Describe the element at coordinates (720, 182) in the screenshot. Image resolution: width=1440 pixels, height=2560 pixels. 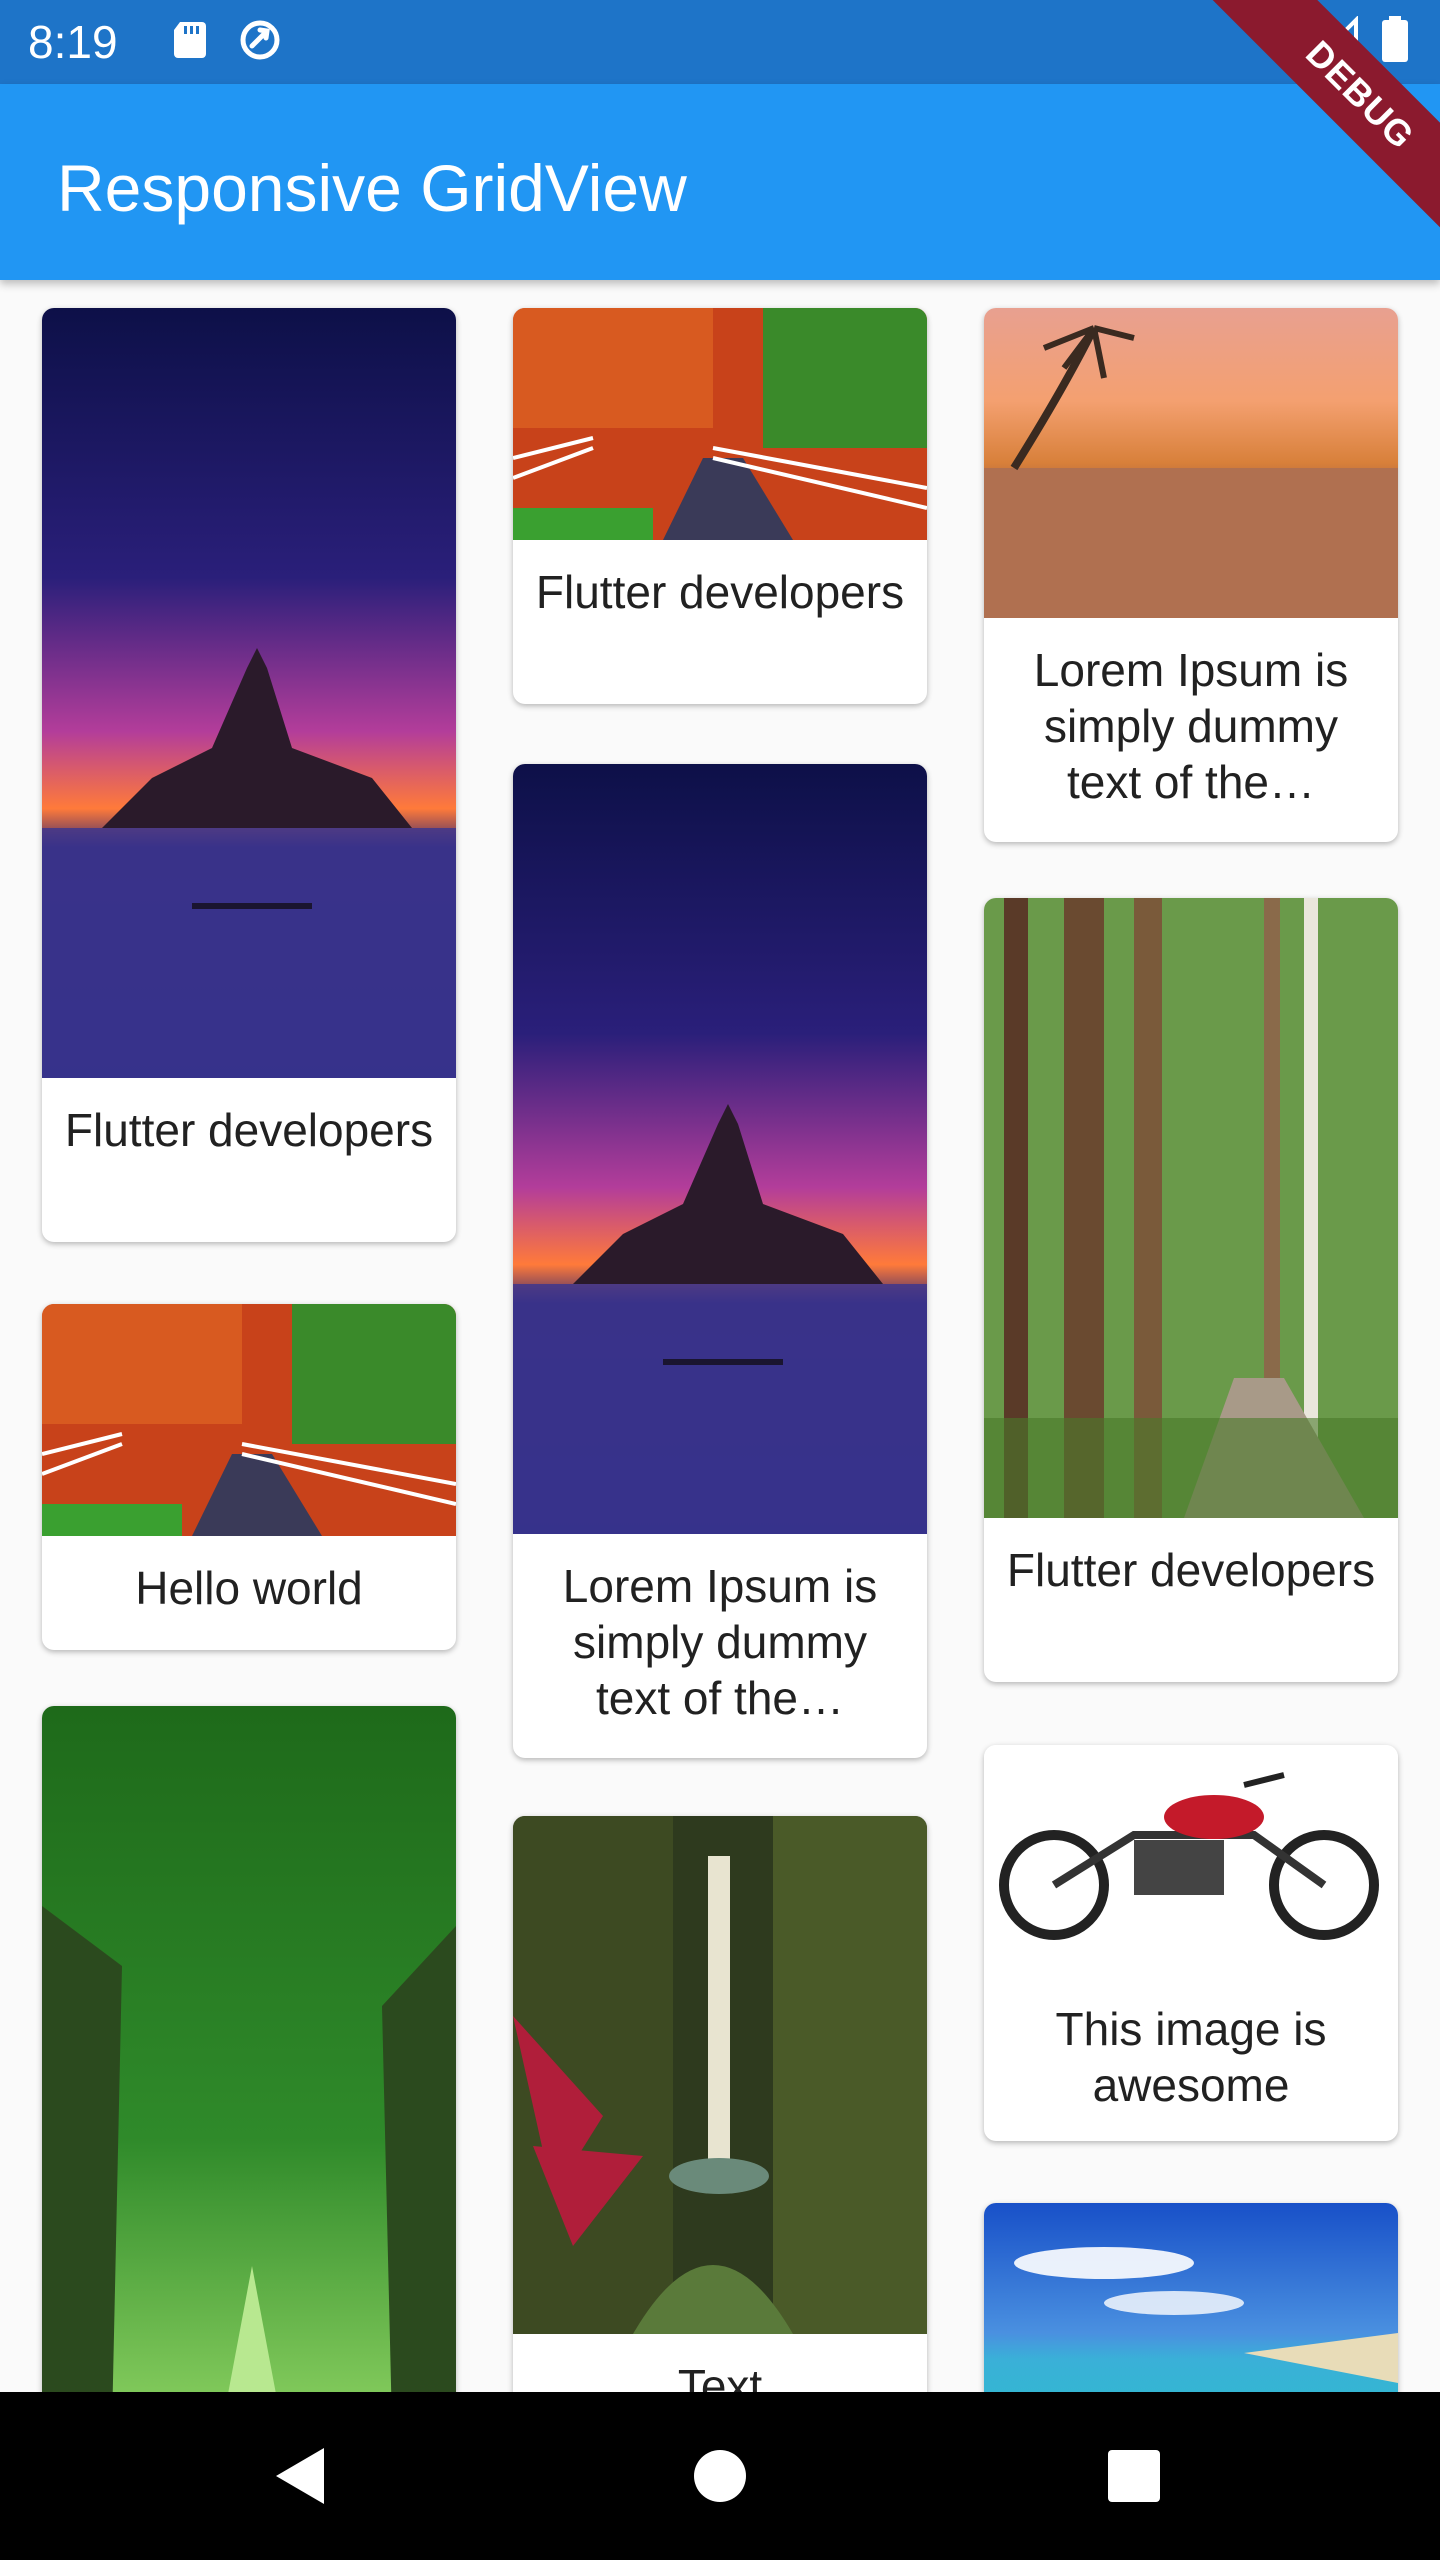
I see `app-bar: Responsive GridView` at that location.